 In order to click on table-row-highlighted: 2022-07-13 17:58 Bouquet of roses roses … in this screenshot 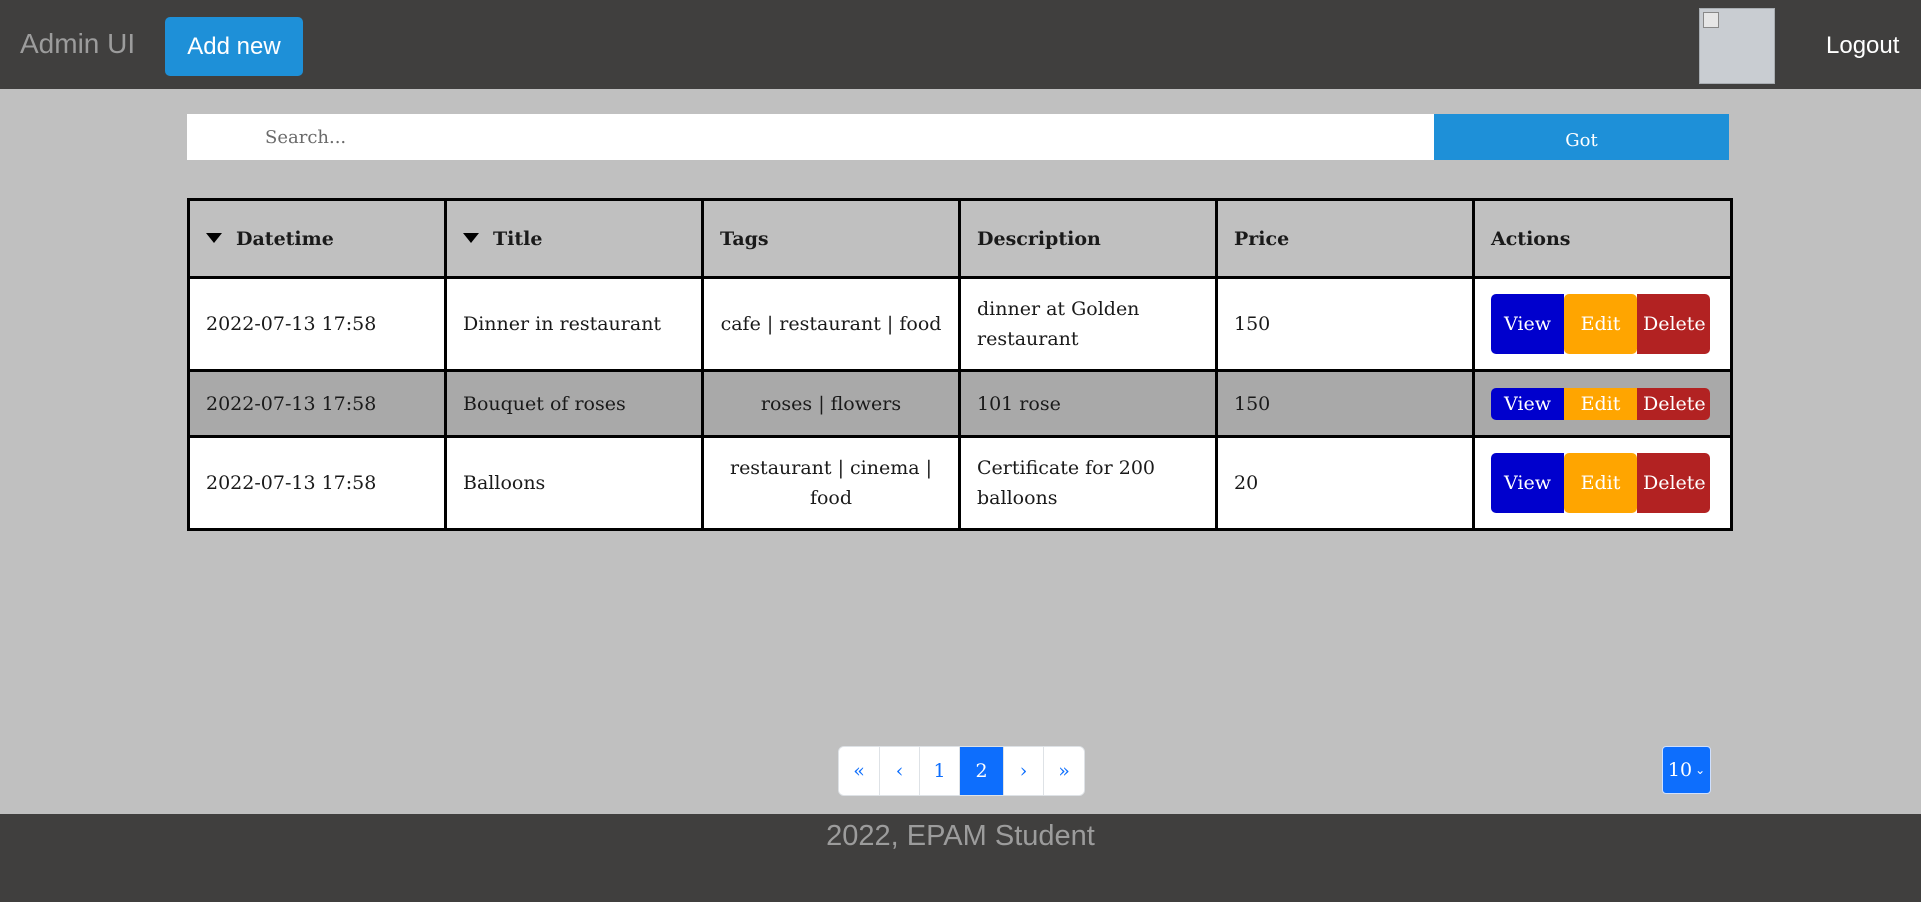, I will do `click(960, 403)`.